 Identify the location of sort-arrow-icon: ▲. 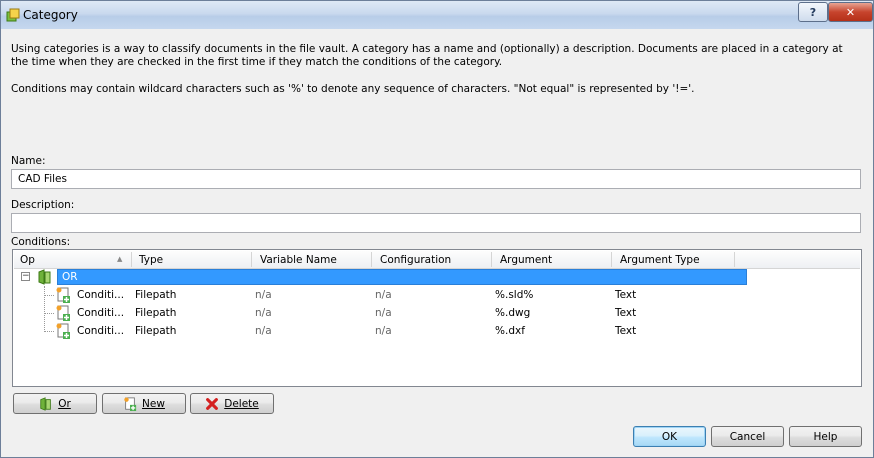
(120, 259).